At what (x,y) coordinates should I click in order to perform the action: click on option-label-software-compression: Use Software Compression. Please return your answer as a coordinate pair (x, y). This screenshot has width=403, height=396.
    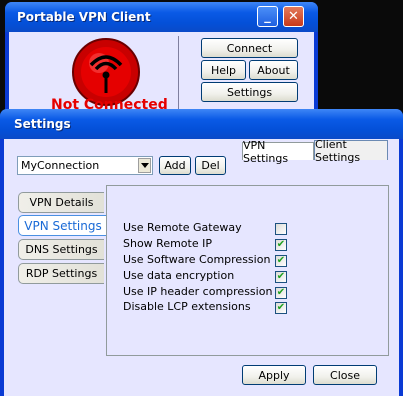
    Looking at the image, I should click on (197, 259).